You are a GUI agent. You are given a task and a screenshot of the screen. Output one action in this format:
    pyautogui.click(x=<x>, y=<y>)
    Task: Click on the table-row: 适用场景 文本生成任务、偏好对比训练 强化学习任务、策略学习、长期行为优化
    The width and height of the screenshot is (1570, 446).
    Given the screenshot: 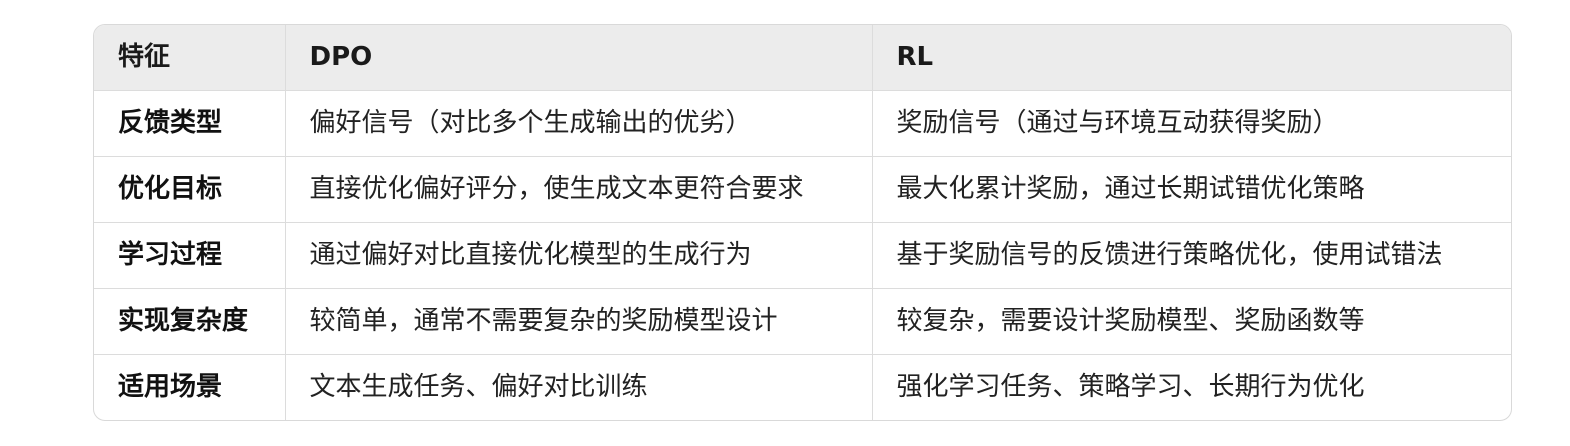 What is the action you would take?
    pyautogui.click(x=802, y=387)
    